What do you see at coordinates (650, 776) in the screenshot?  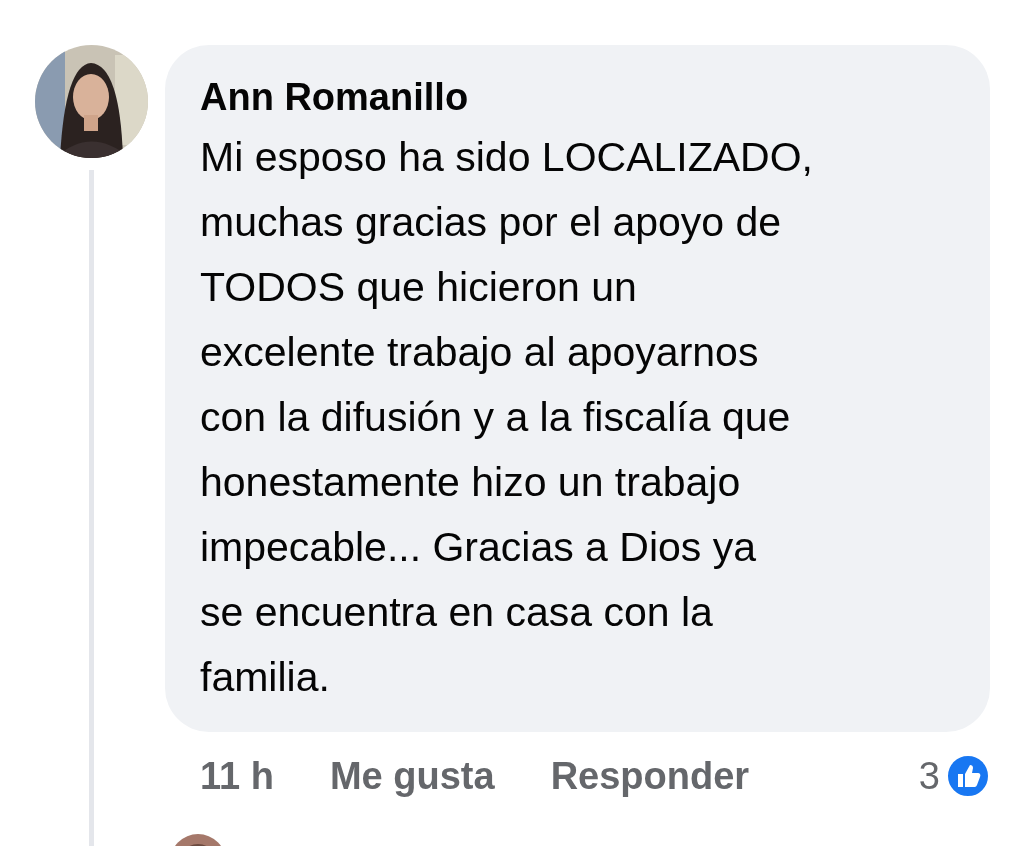 I see `action-link: Responder` at bounding box center [650, 776].